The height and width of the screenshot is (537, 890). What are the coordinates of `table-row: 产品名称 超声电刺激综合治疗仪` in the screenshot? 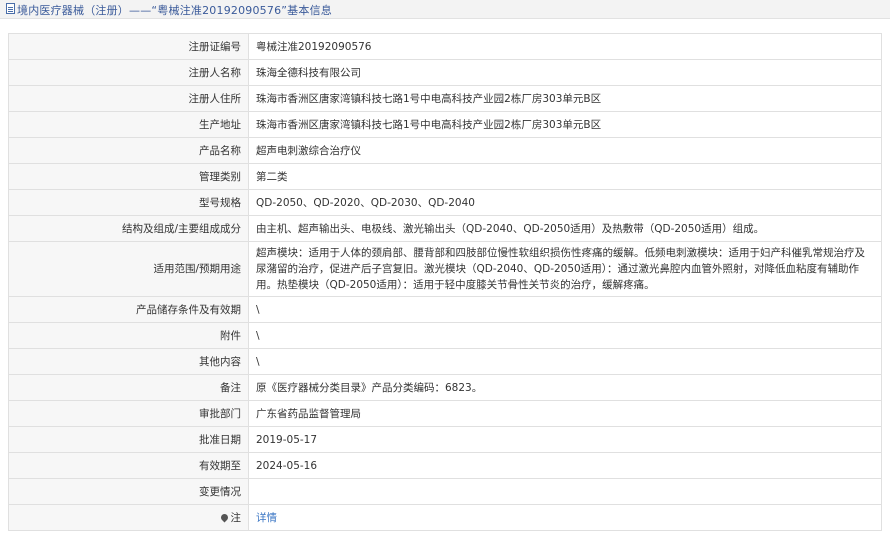 It's located at (445, 150).